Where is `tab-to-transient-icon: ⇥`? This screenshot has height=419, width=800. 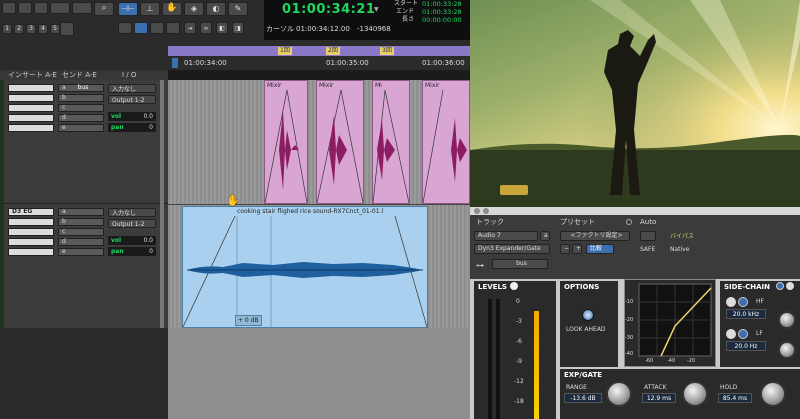 tab-to-transient-icon: ⇥ is located at coordinates (190, 28).